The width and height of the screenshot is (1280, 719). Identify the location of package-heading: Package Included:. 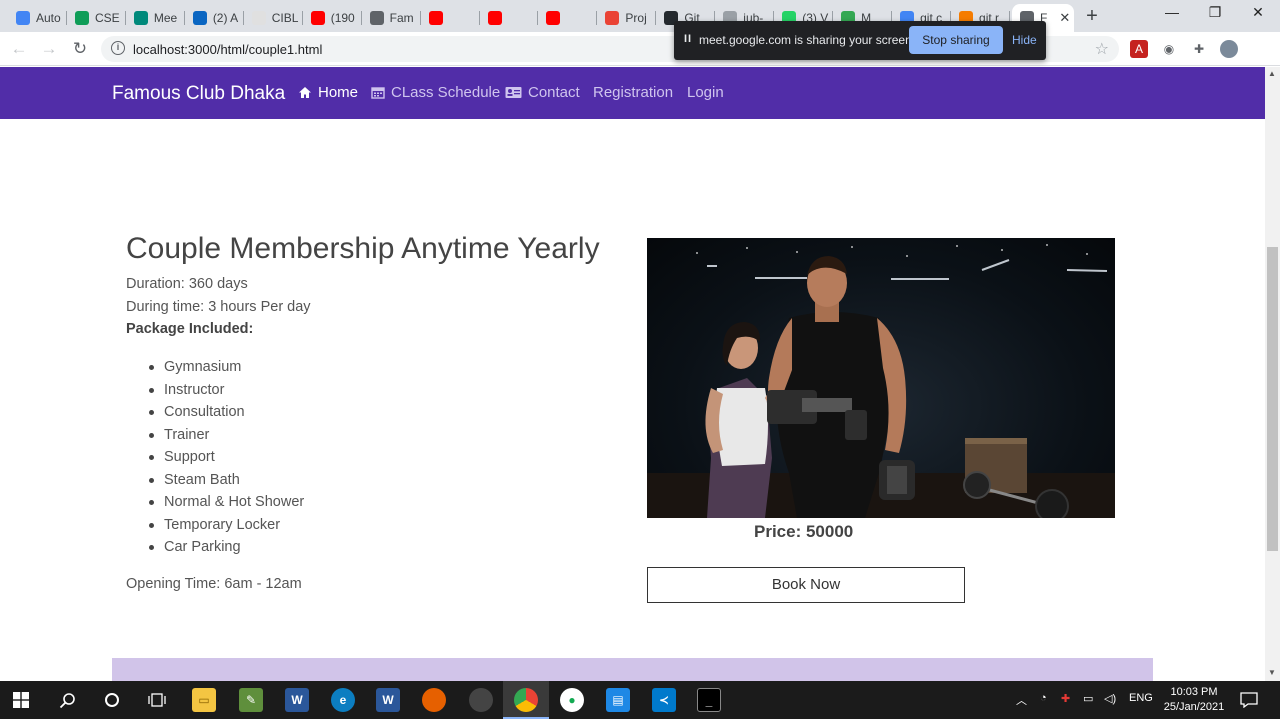
(190, 329).